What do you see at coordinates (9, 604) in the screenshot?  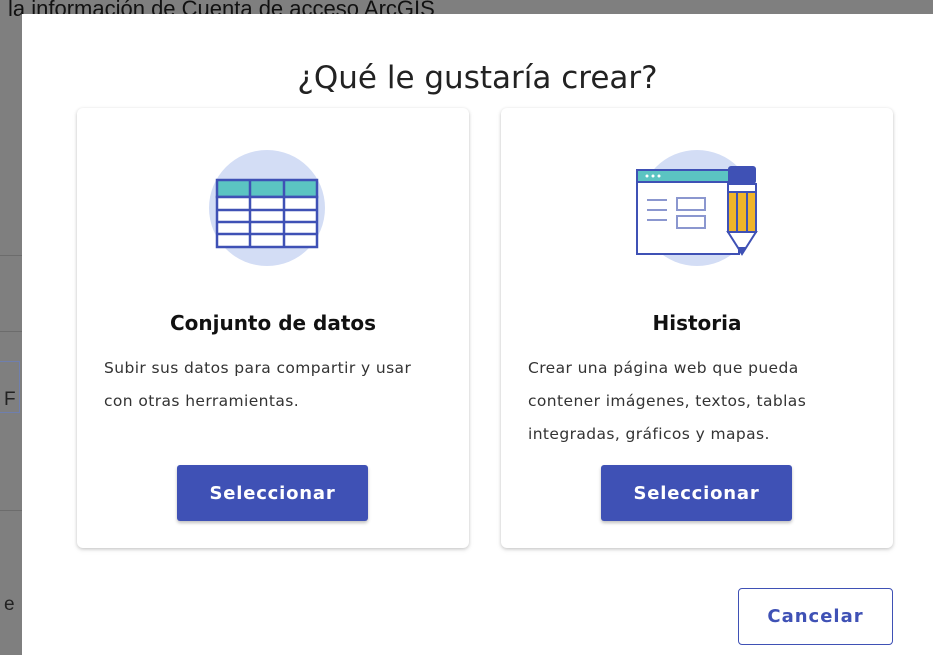 I see `background-text: e` at bounding box center [9, 604].